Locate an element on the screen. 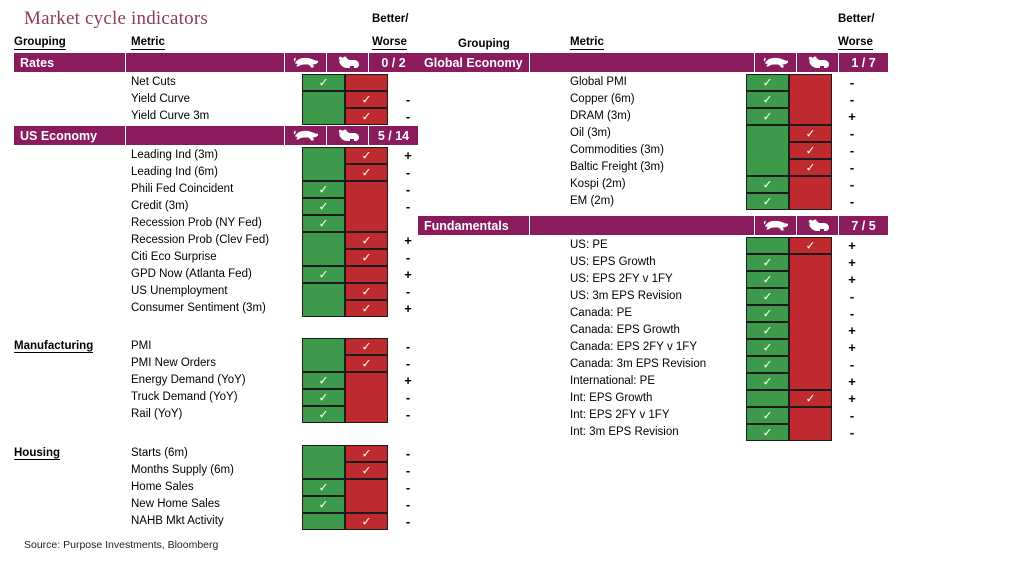 This screenshot has width=1024, height=570. metric-row: Canada: EPS 2FY v 1FY ✓ + is located at coordinates (653, 347).